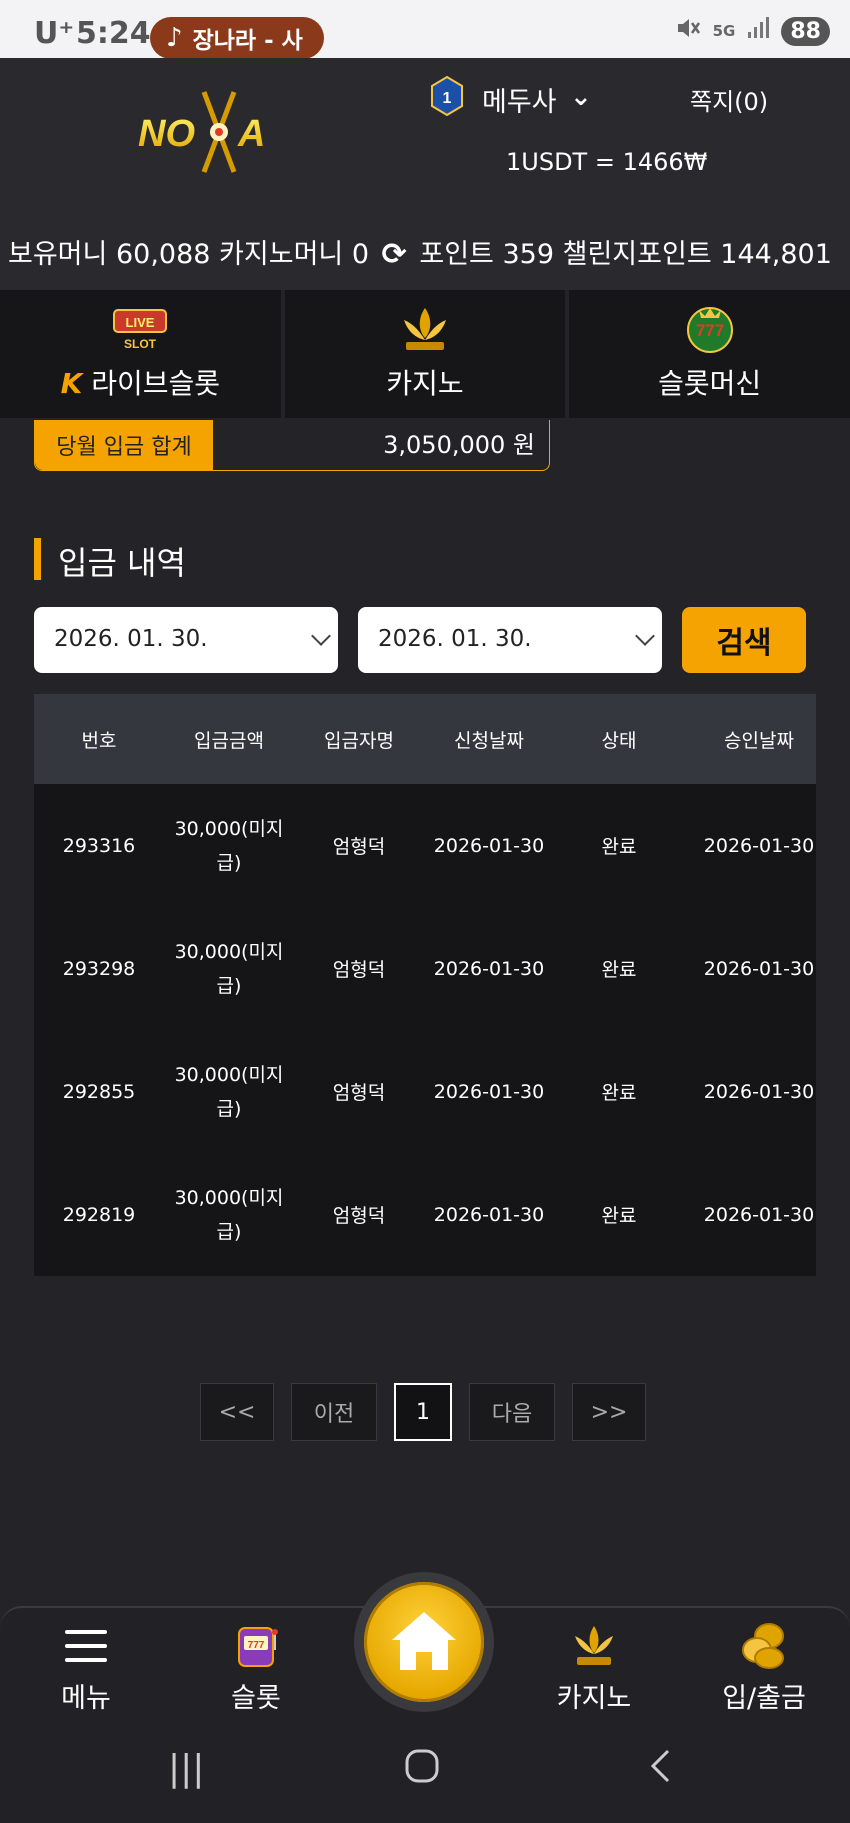 This screenshot has height=1823, width=850. What do you see at coordinates (776, 254) in the screenshot?
I see `challenge-point-value: 144,801` at bounding box center [776, 254].